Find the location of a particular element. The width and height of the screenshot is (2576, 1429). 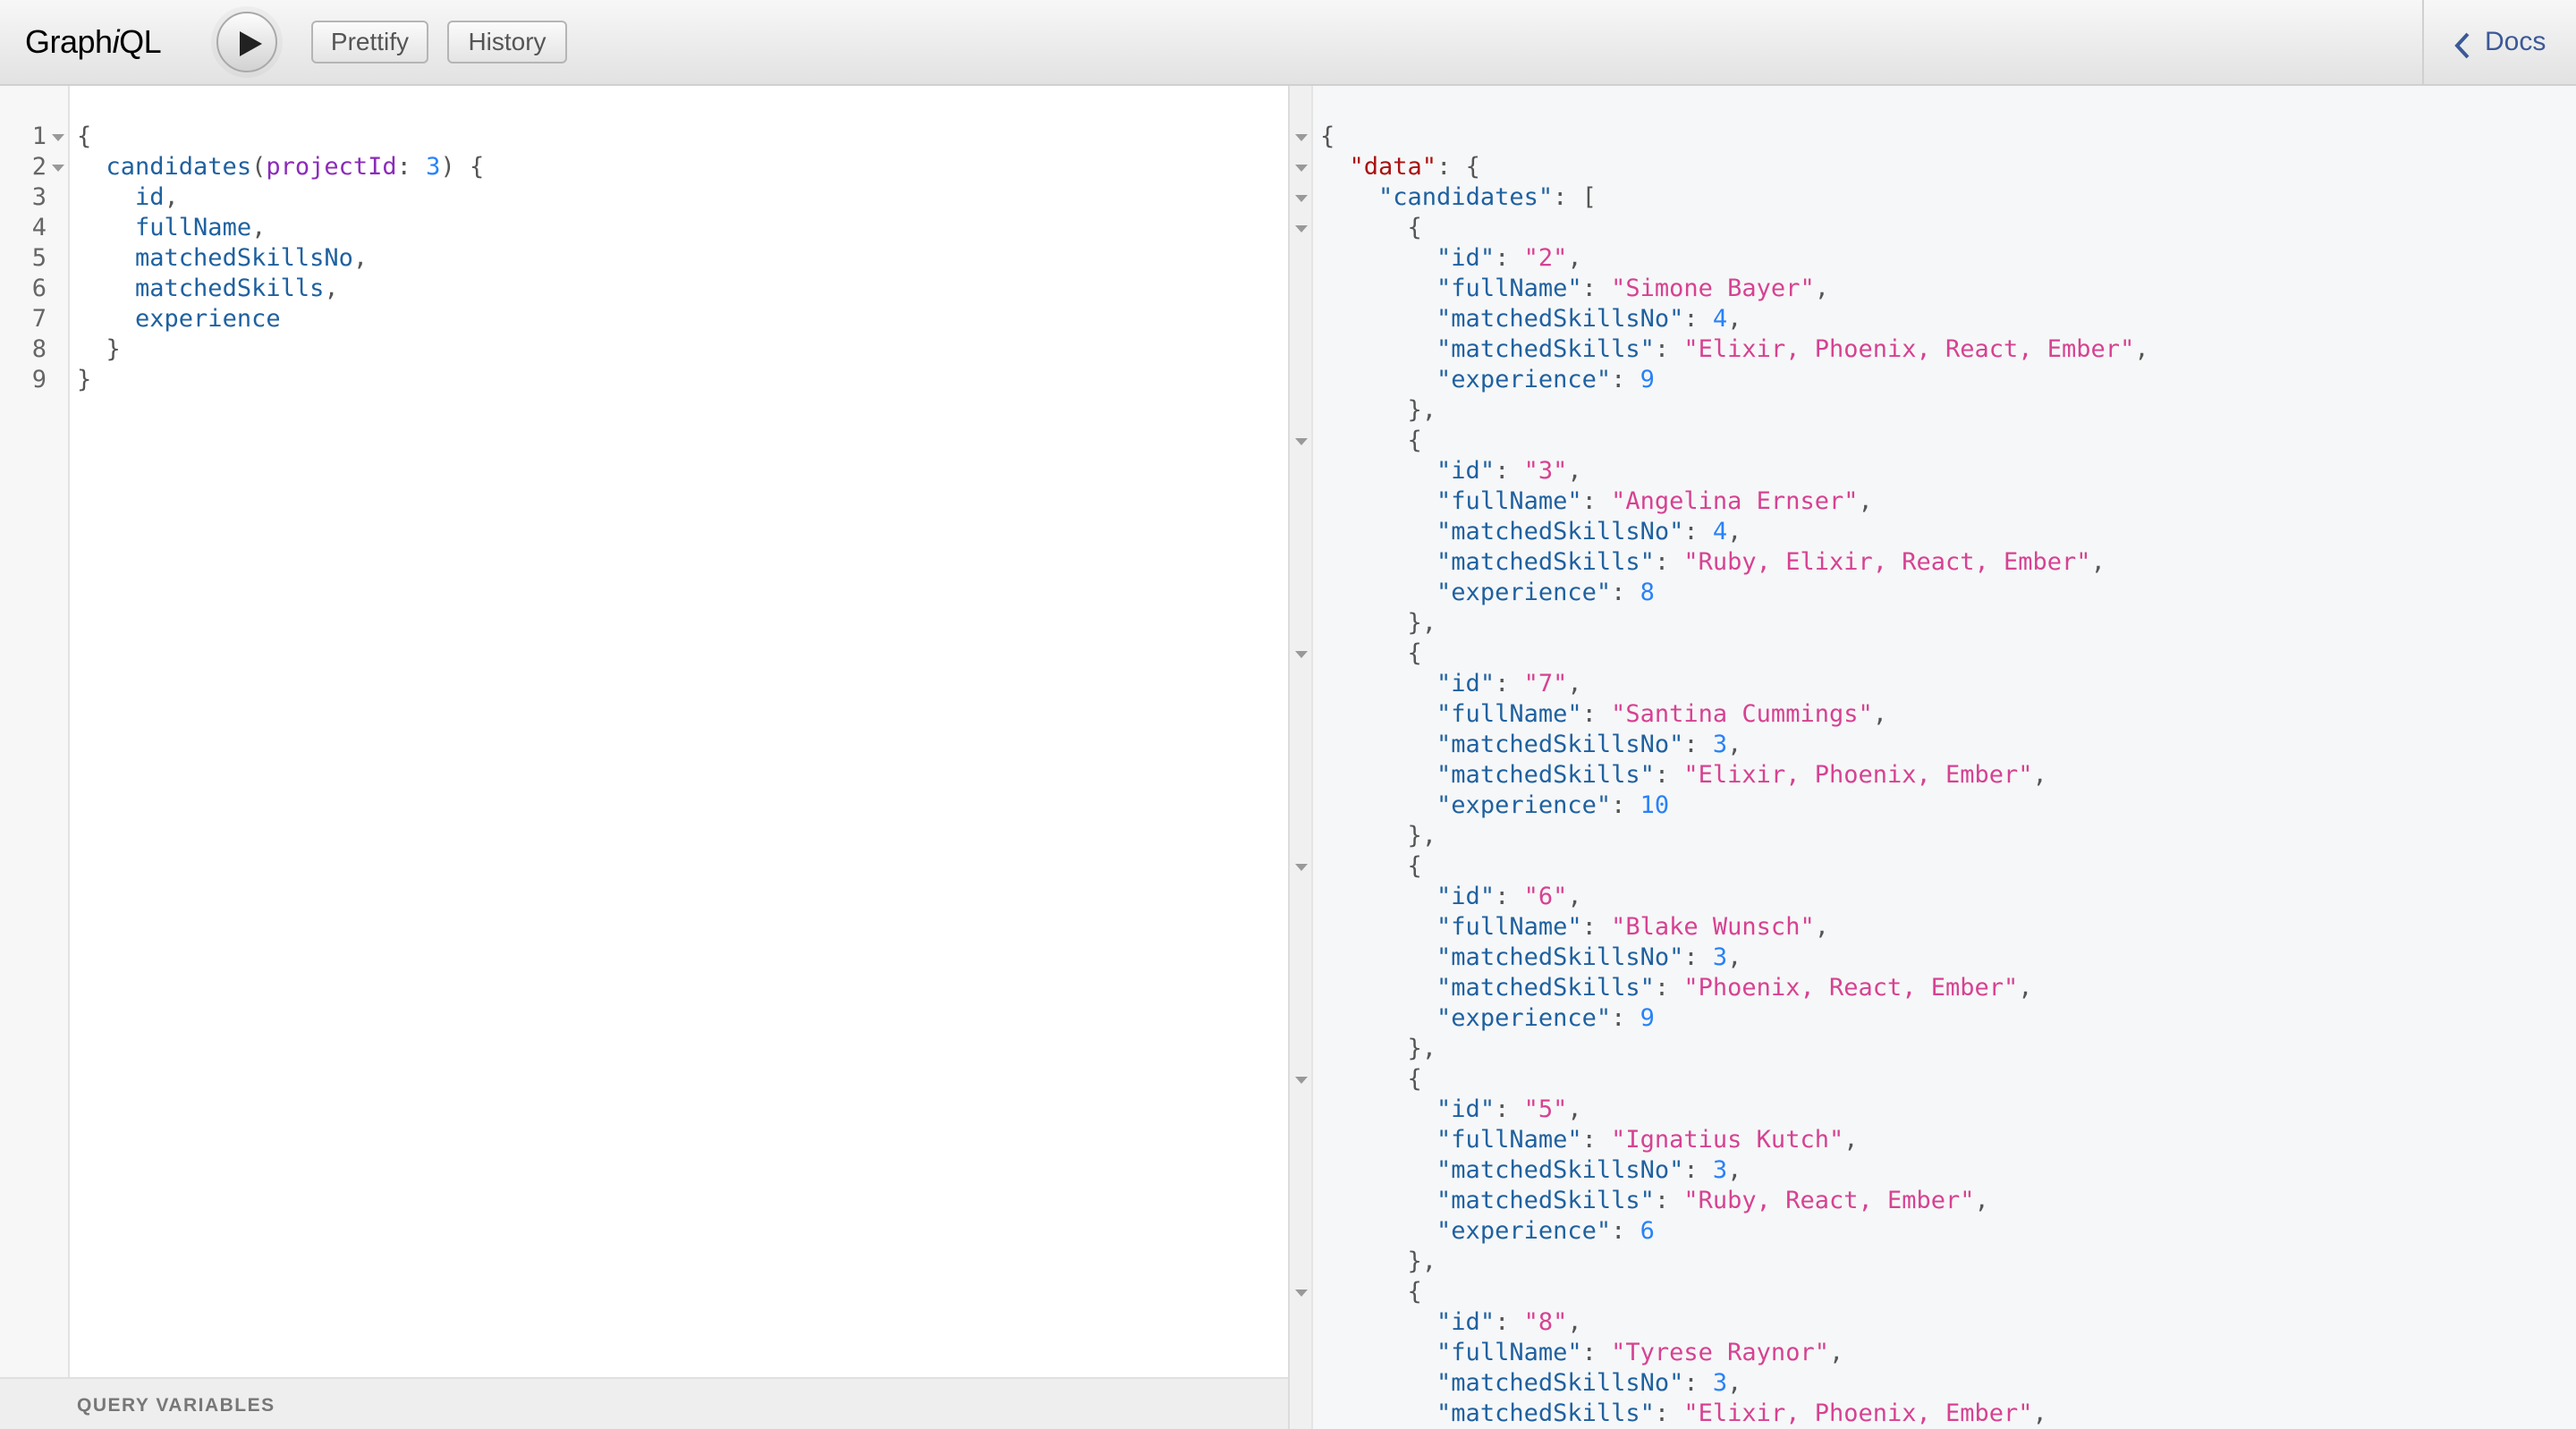

result-line: "fullName": "Angelina Ernser", is located at coordinates (1654, 501).